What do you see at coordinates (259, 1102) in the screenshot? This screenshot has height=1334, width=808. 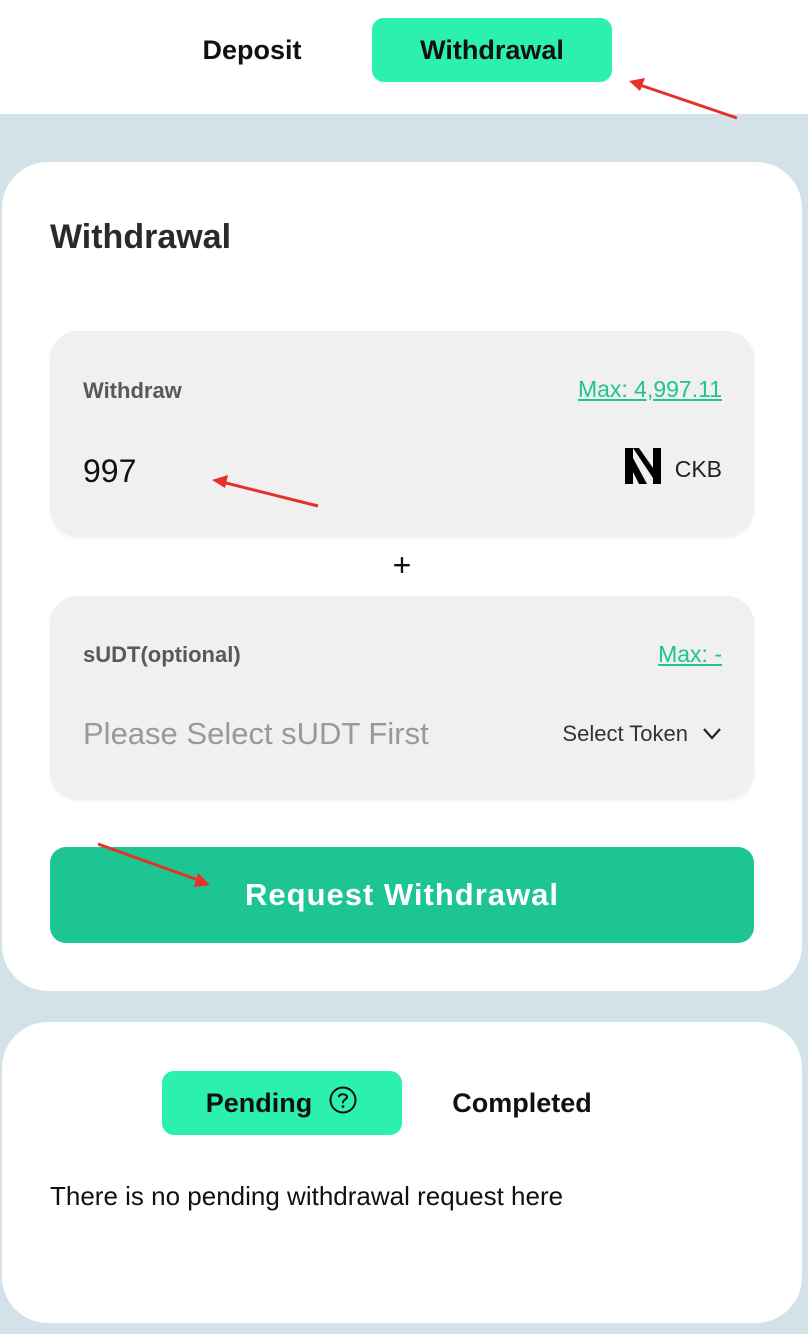 I see `tab-pending-label: Pending` at bounding box center [259, 1102].